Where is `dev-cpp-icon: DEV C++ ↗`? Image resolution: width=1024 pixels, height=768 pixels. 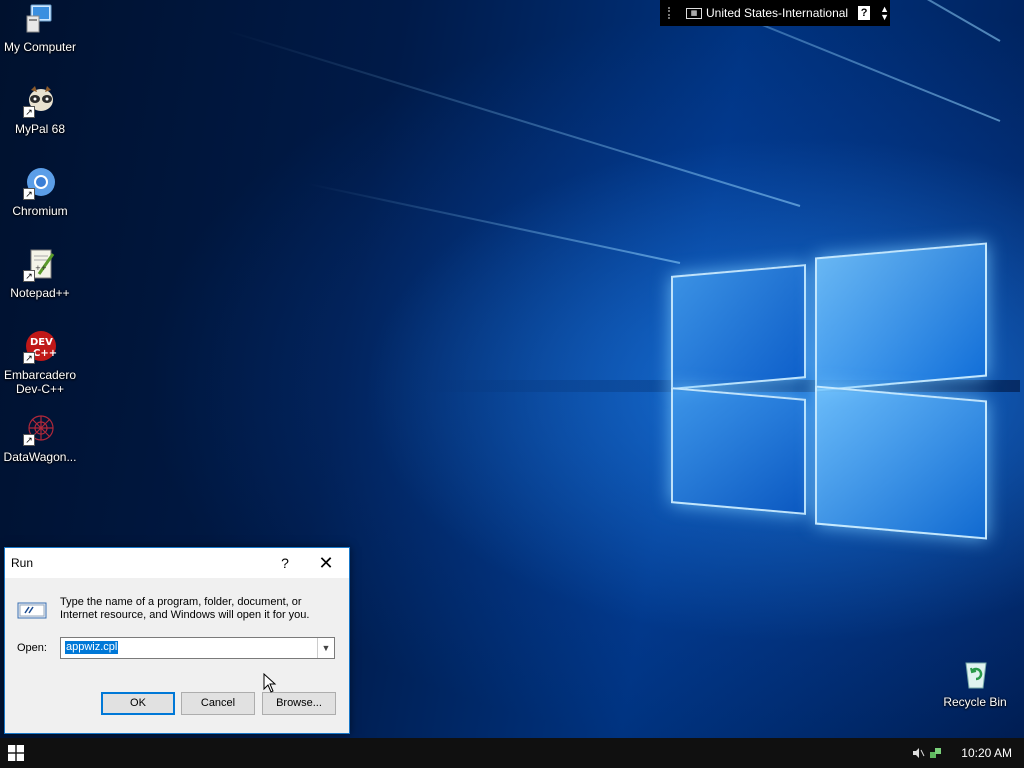 dev-cpp-icon: DEV C++ ↗ is located at coordinates (40, 347).